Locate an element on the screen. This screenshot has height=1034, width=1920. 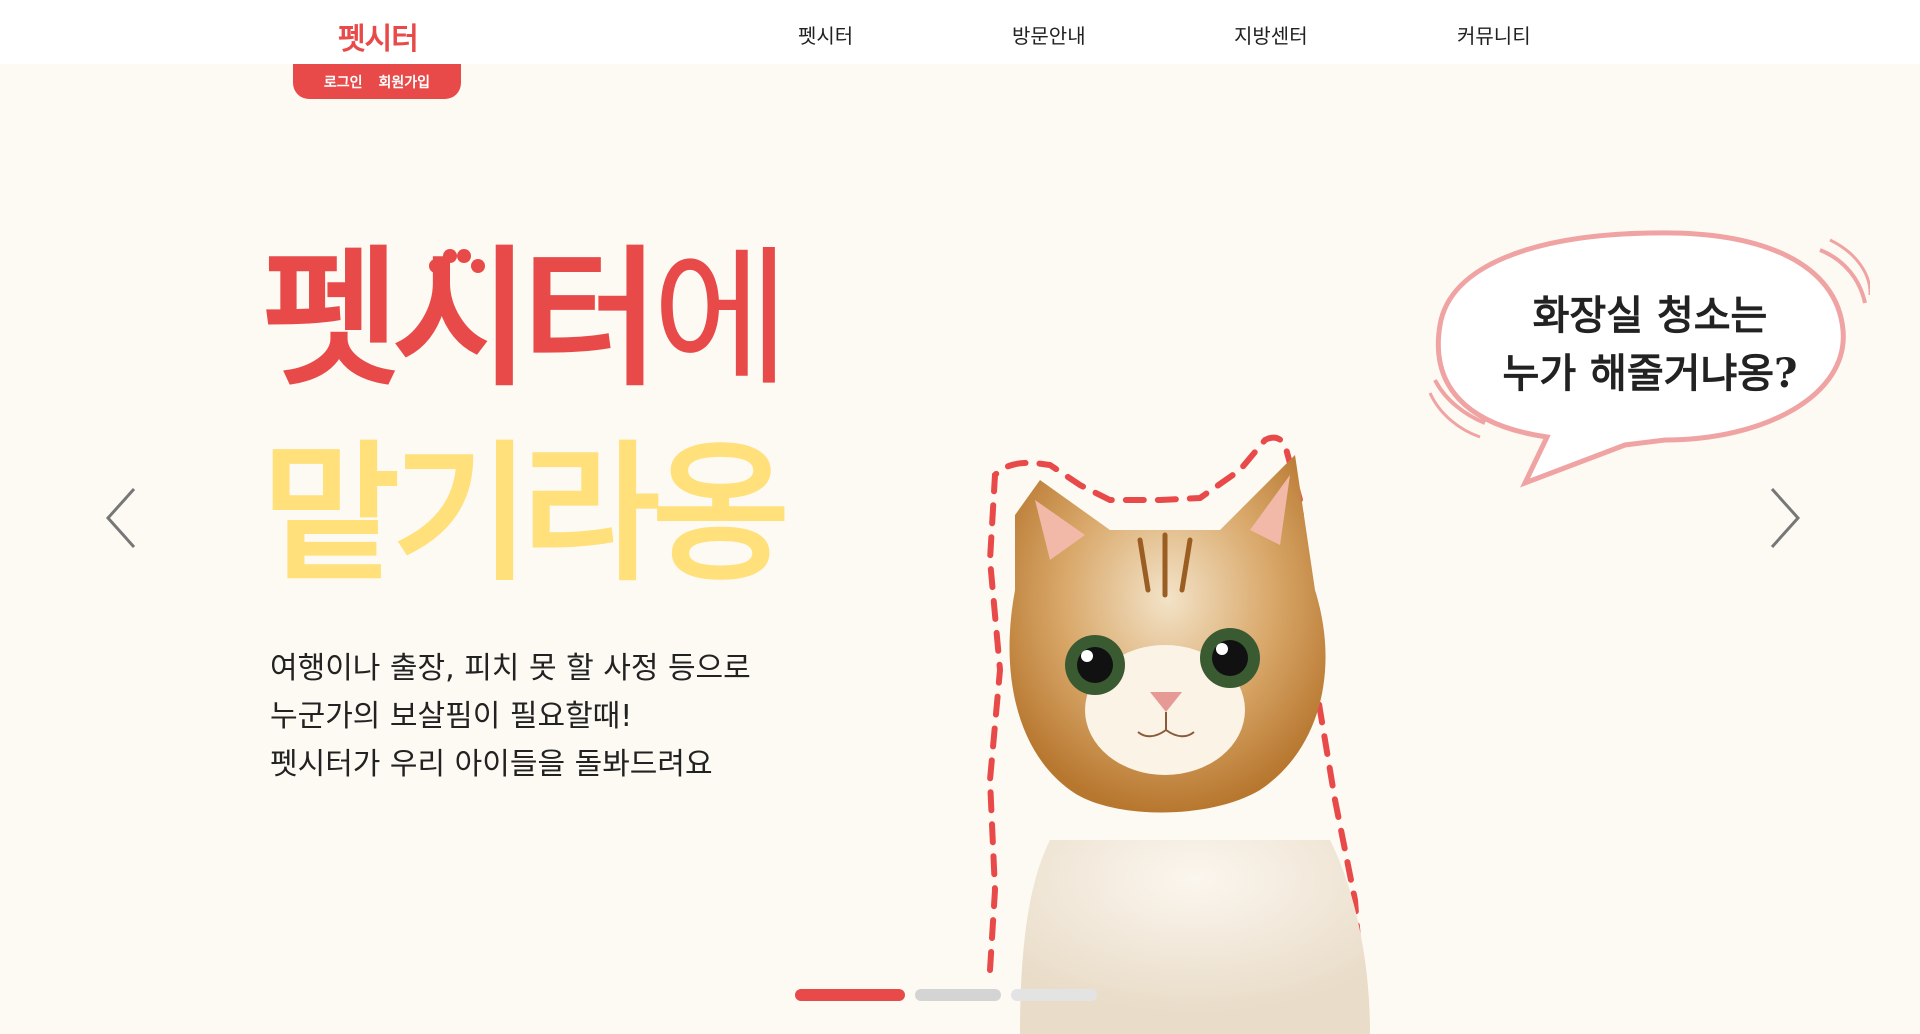
hero-title-line2: 맡기라옹 is located at coordinates (526, 515).